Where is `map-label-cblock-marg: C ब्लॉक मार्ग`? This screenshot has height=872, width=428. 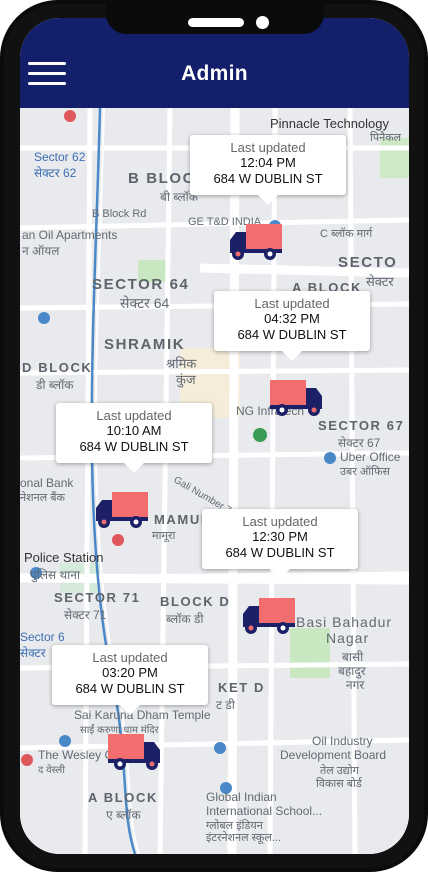
map-label-cblock-marg: C ब्लॉक मार्ग is located at coordinates (346, 234).